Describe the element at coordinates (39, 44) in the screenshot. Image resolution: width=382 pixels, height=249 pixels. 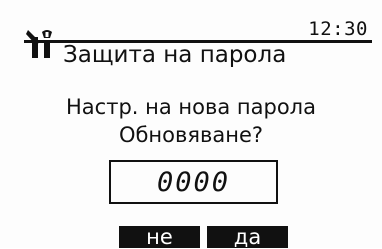
I see `wrench-screwdriver-icon` at that location.